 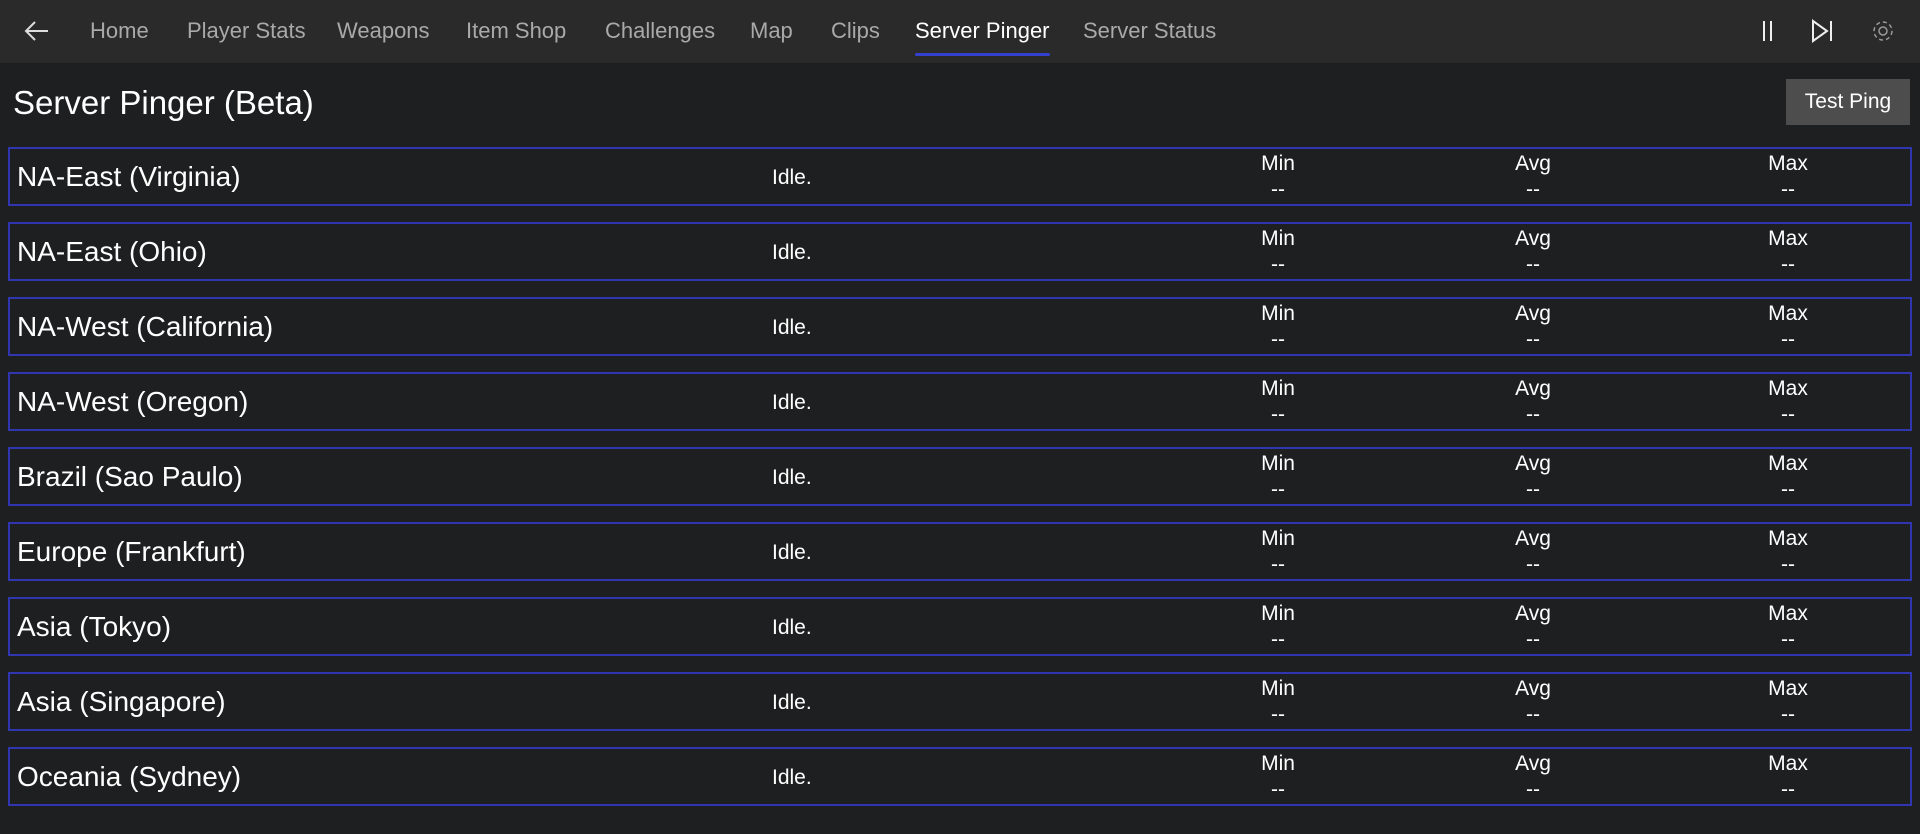 I want to click on server-name: Asia (Tokyo), so click(x=94, y=626).